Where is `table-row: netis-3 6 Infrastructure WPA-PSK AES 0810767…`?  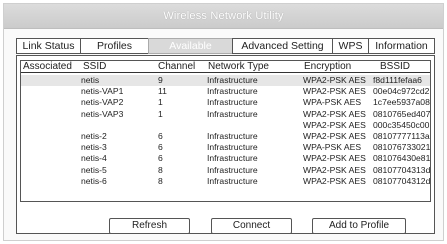 table-row: netis-3 6 Infrastructure WPA-PSK AES 0810767… is located at coordinates (225, 147).